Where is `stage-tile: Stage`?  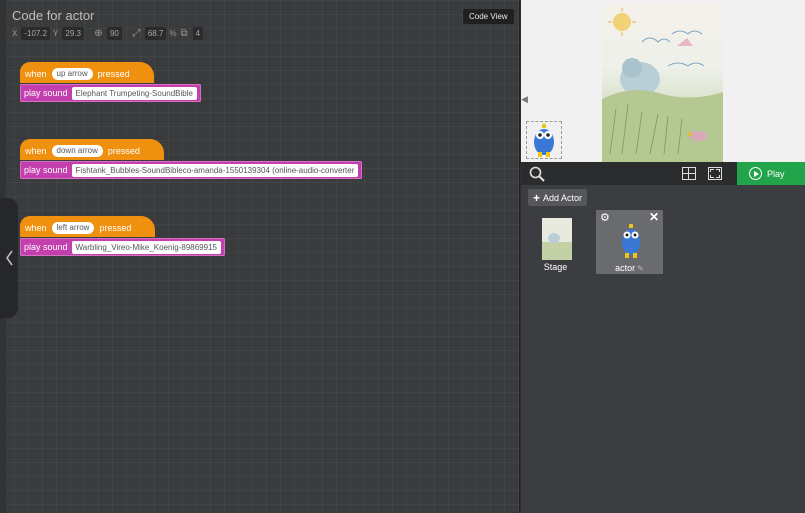 stage-tile: Stage is located at coordinates (555, 242).